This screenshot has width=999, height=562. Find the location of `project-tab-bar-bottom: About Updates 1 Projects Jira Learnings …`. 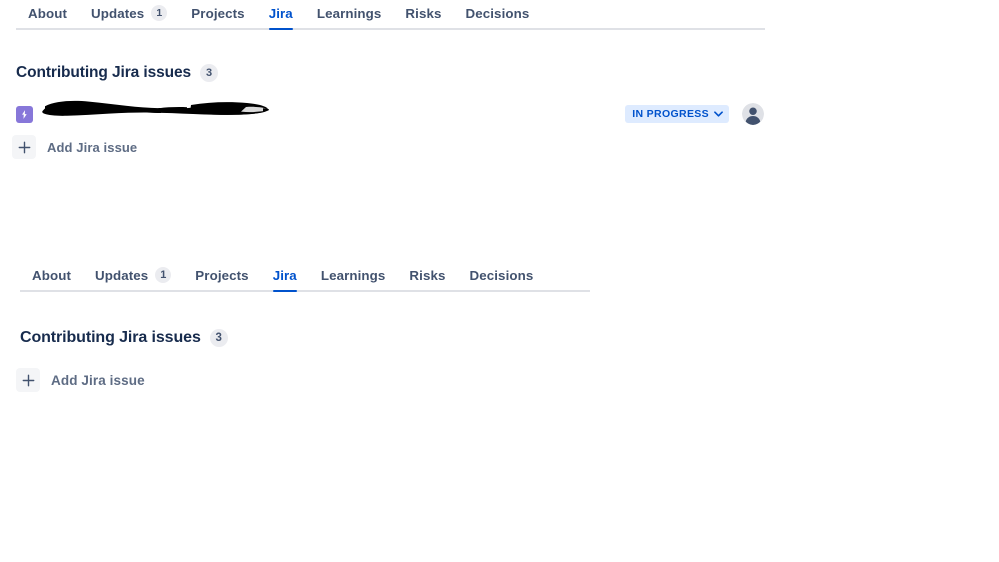

project-tab-bar-bottom: About Updates 1 Projects Jira Learnings … is located at coordinates (315, 276).